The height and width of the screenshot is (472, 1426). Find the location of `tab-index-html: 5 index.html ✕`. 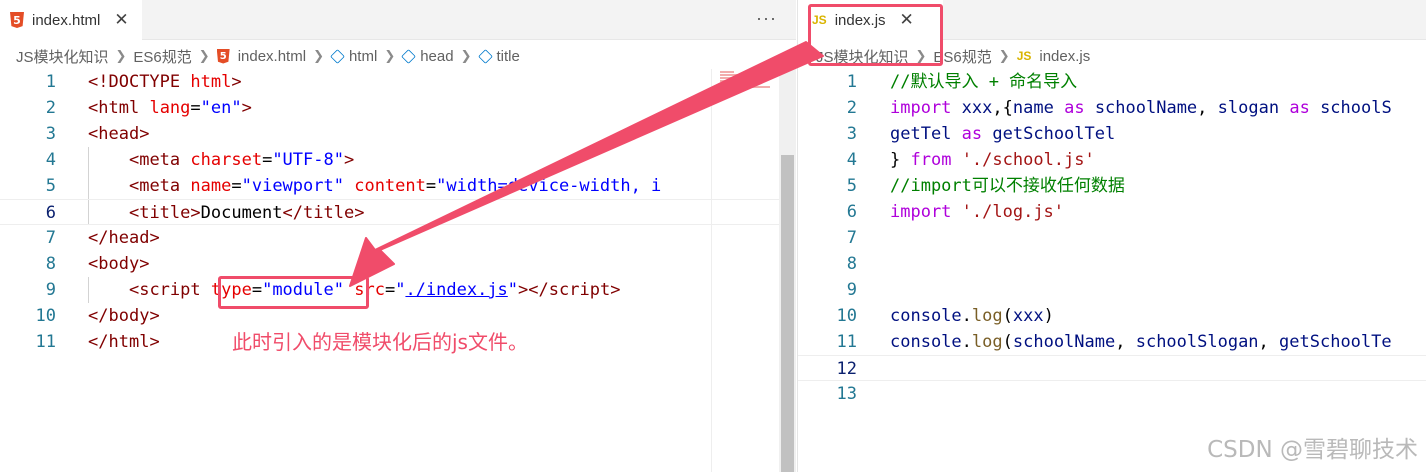

tab-index-html: 5 index.html ✕ is located at coordinates (71, 20).